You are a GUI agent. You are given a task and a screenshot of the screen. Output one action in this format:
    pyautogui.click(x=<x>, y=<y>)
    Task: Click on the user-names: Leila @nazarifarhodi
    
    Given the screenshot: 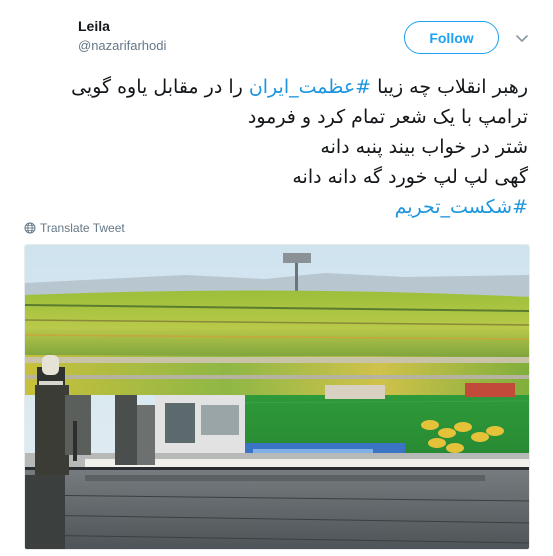 What is the action you would take?
    pyautogui.click(x=122, y=36)
    